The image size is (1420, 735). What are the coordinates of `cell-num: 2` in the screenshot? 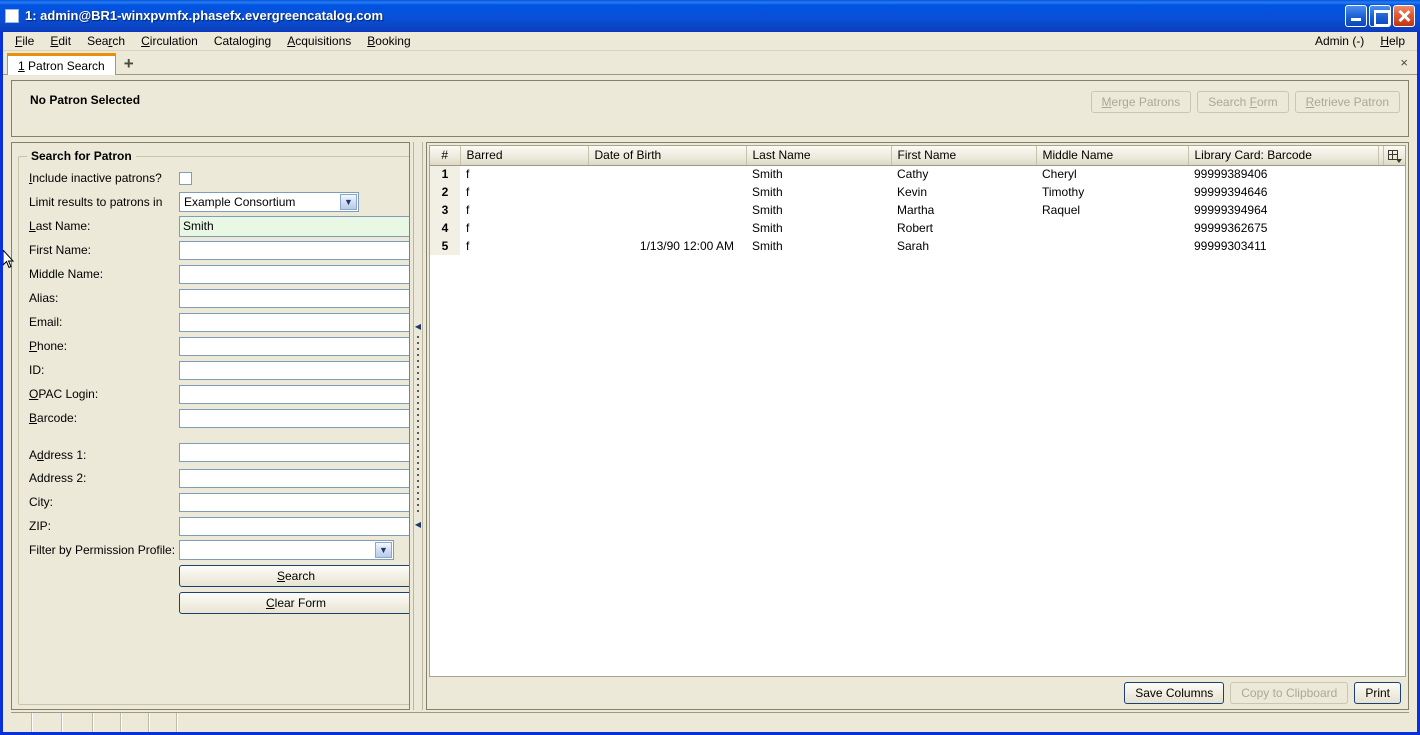 It's located at (445, 192).